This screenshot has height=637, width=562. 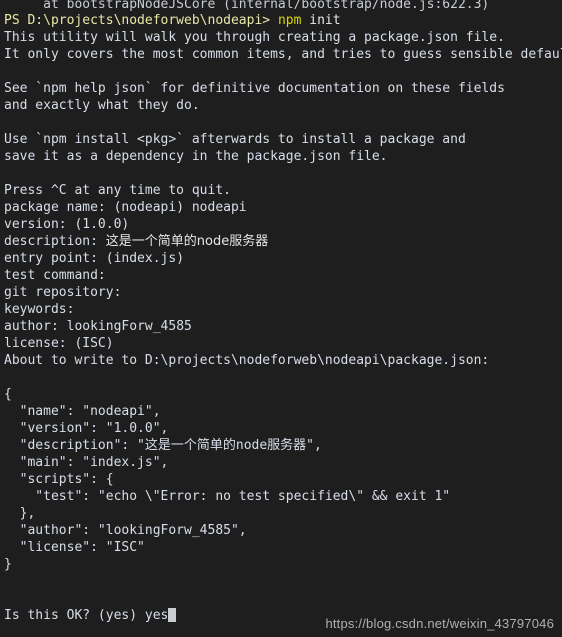 I want to click on answer-row-entry-point: entry point: (index.js), so click(x=283, y=258).